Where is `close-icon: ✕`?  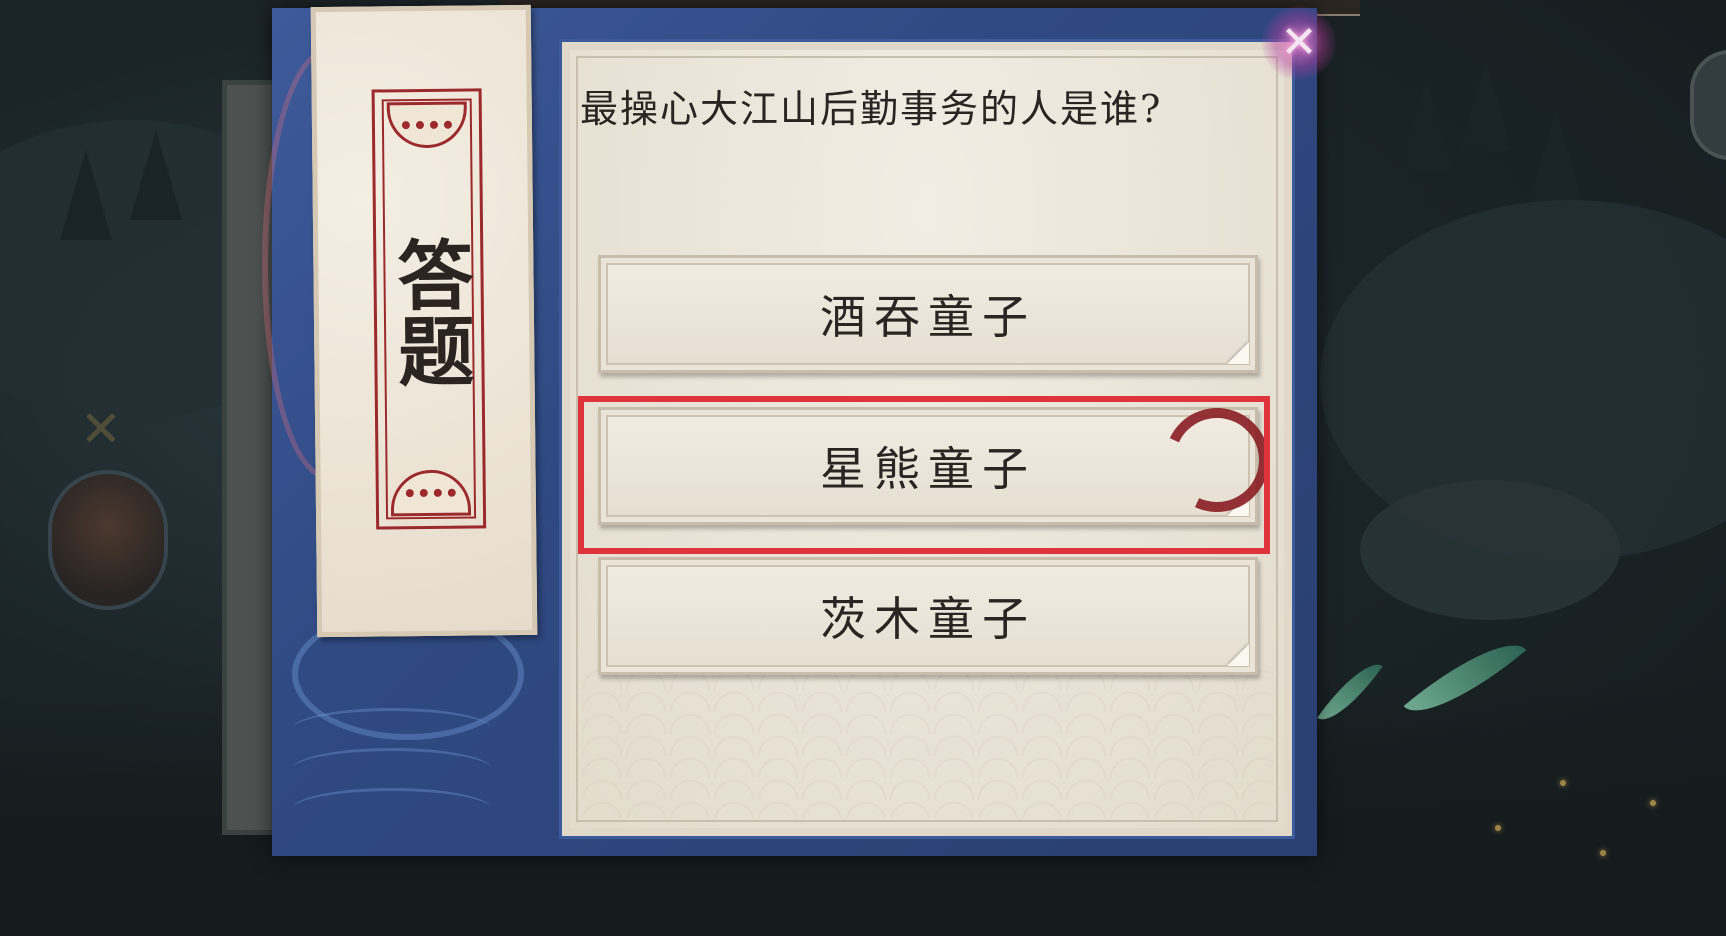
close-icon: ✕ is located at coordinates (1299, 42).